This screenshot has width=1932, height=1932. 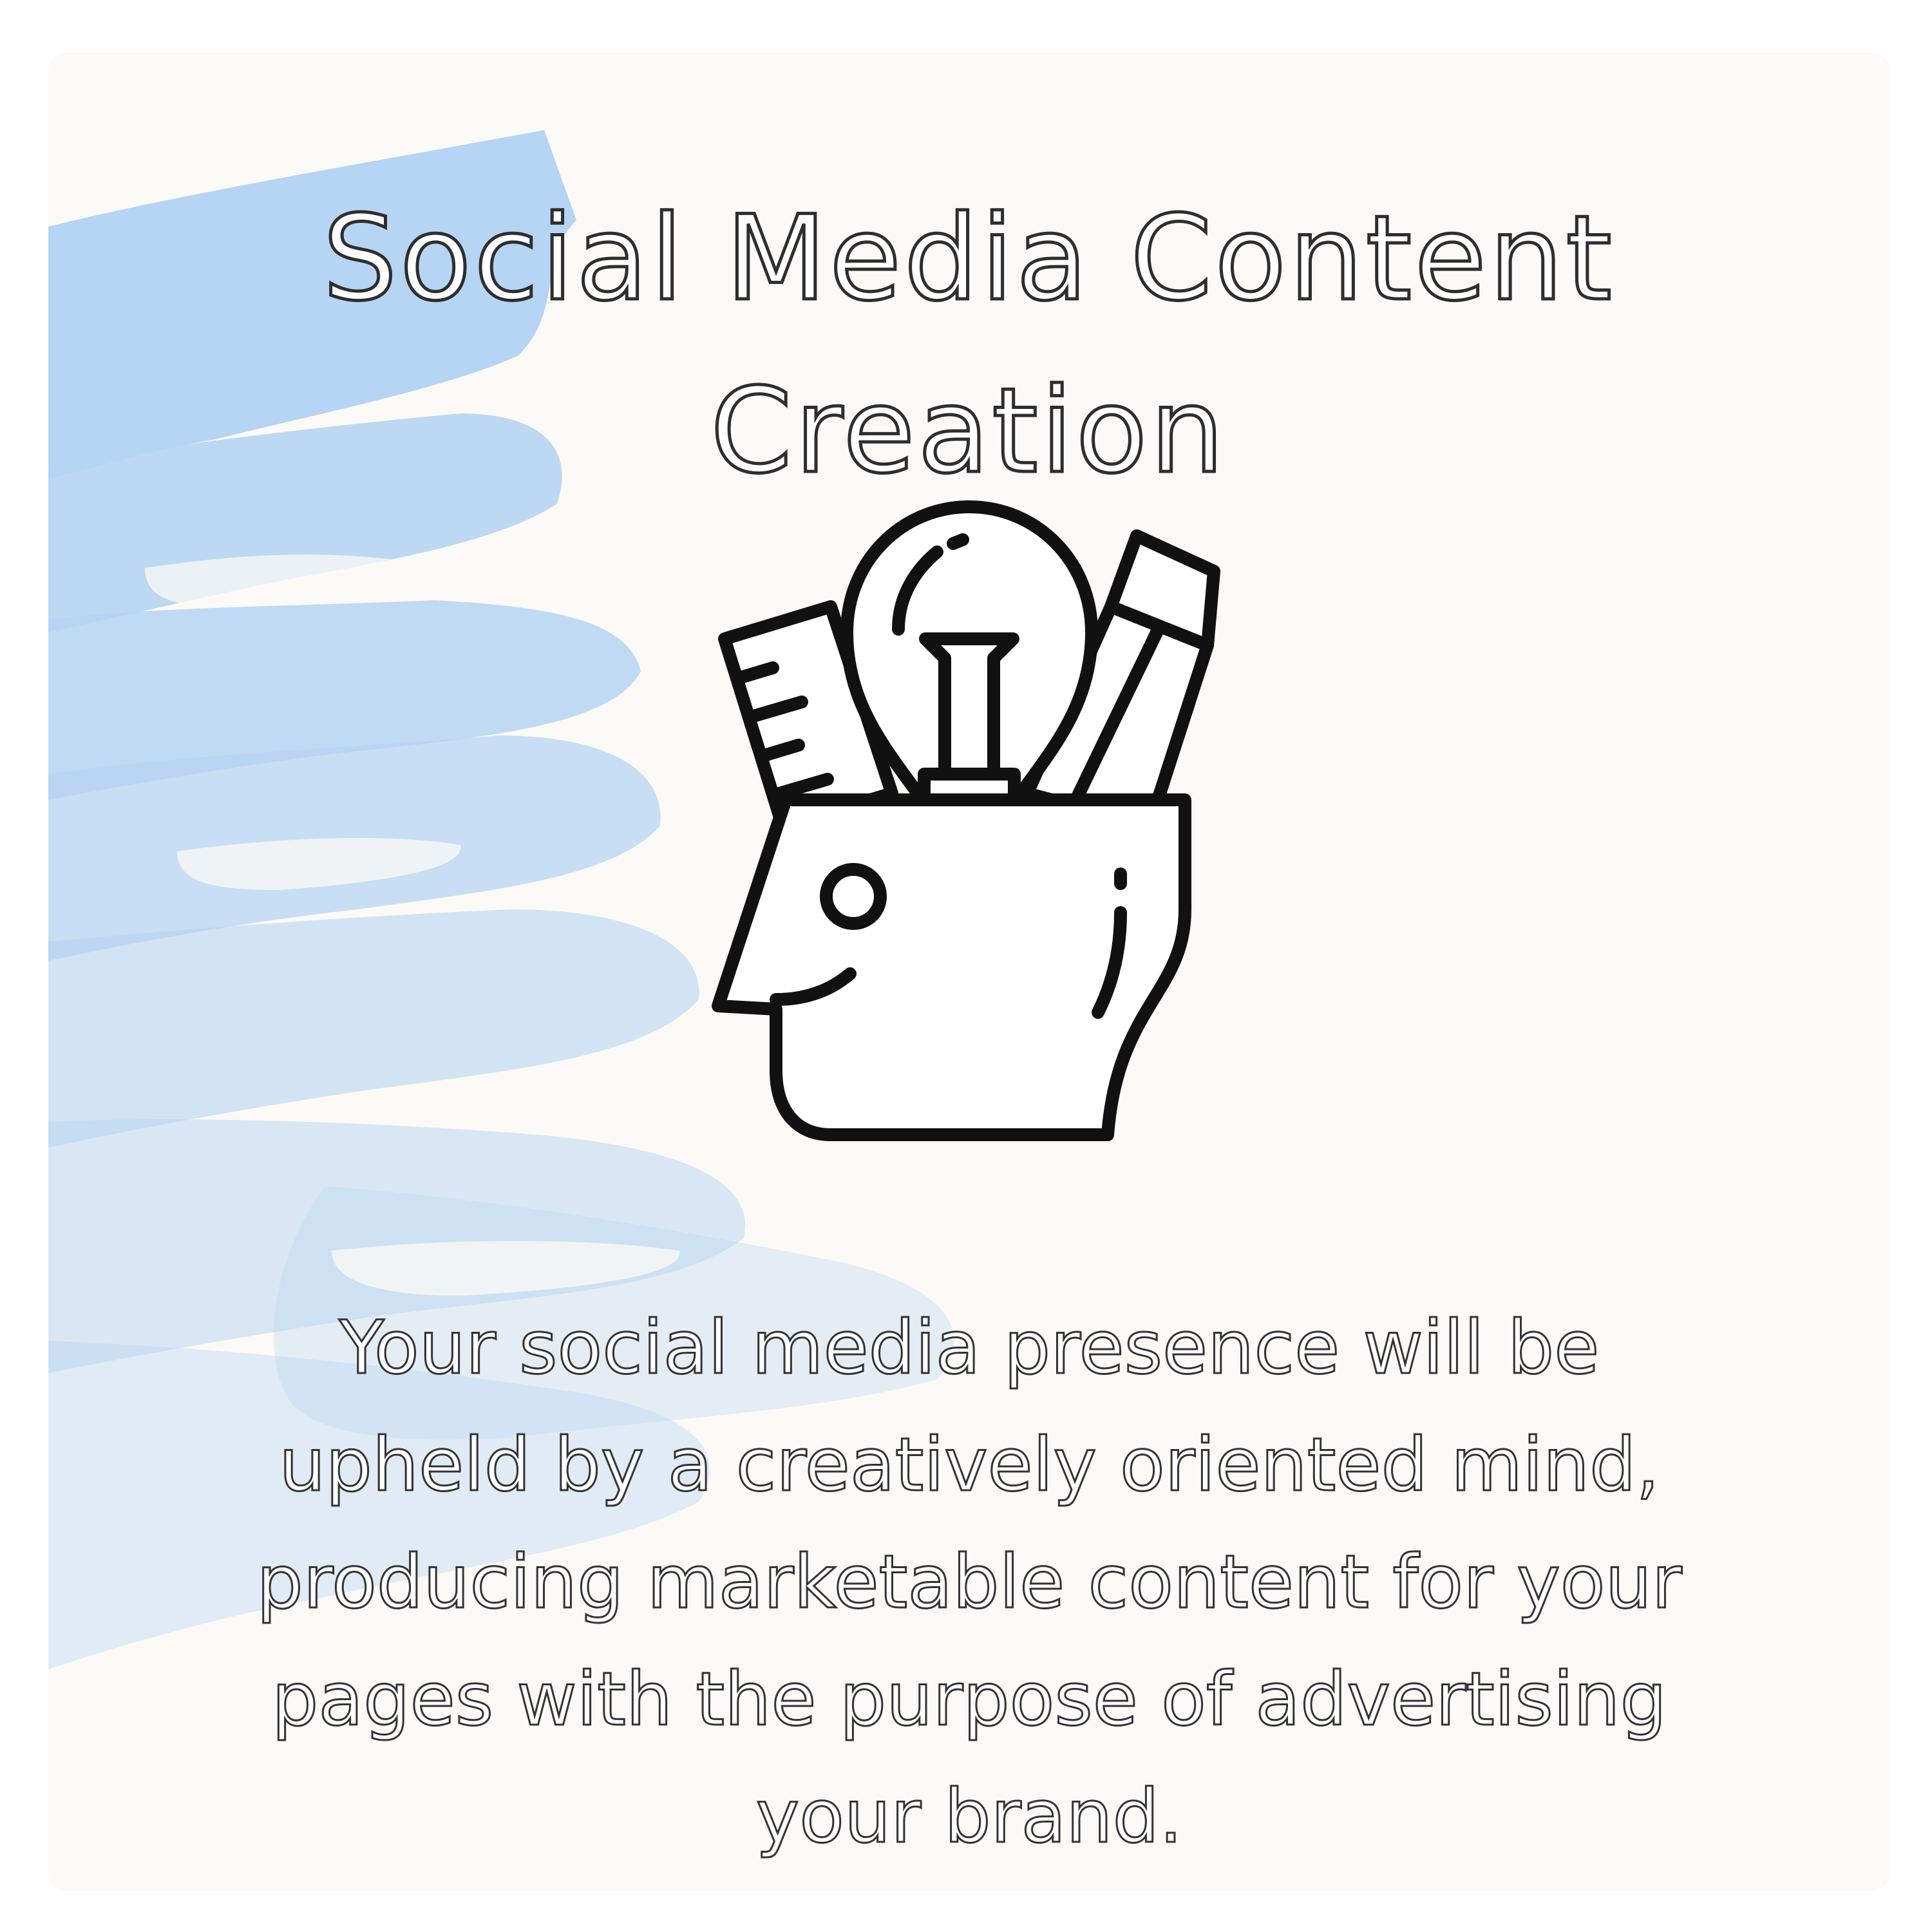 What do you see at coordinates (968, 345) in the screenshot?
I see `page-title: Social Media Content Creation` at bounding box center [968, 345].